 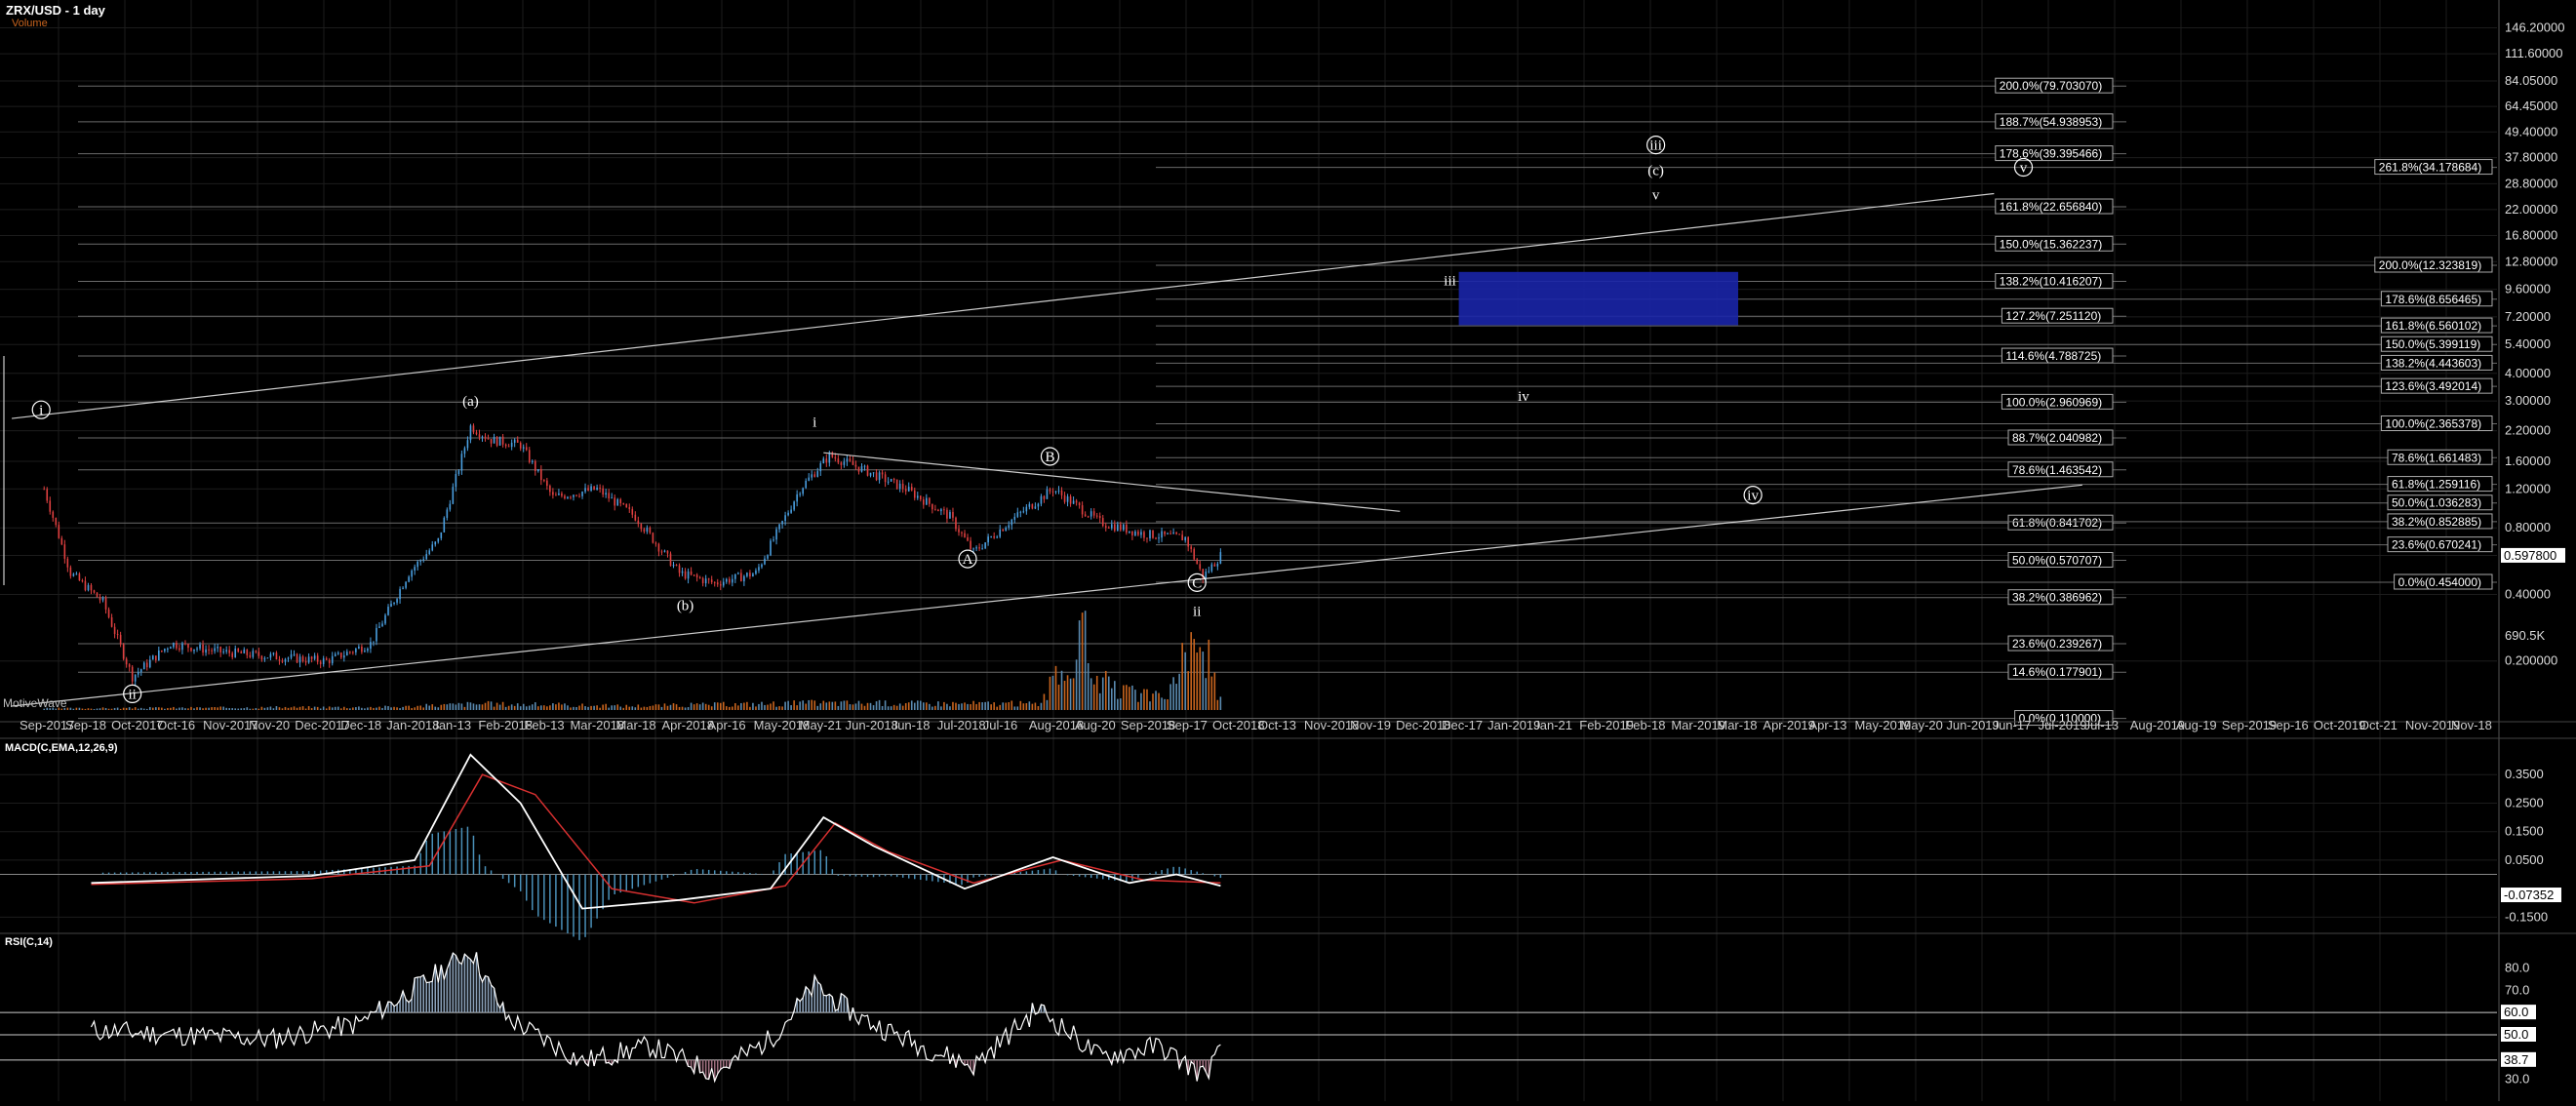 I want to click on rsi-level-label: 50.0, so click(x=2516, y=1034).